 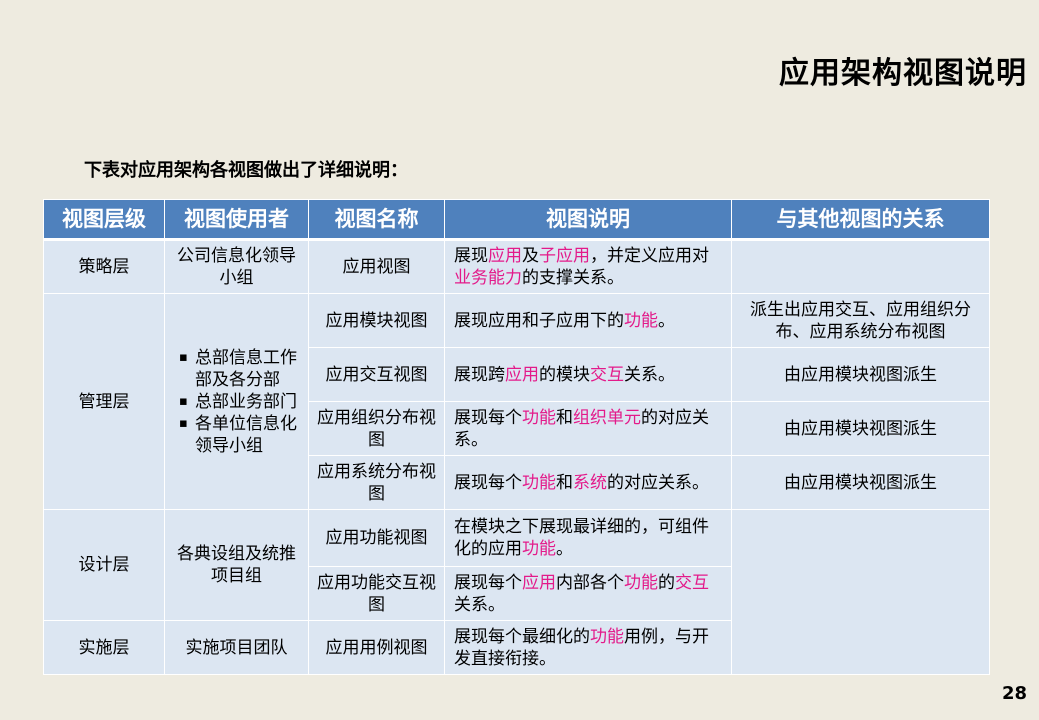 I want to click on view-name-cell: 应用功能交互视图, so click(x=376, y=593).